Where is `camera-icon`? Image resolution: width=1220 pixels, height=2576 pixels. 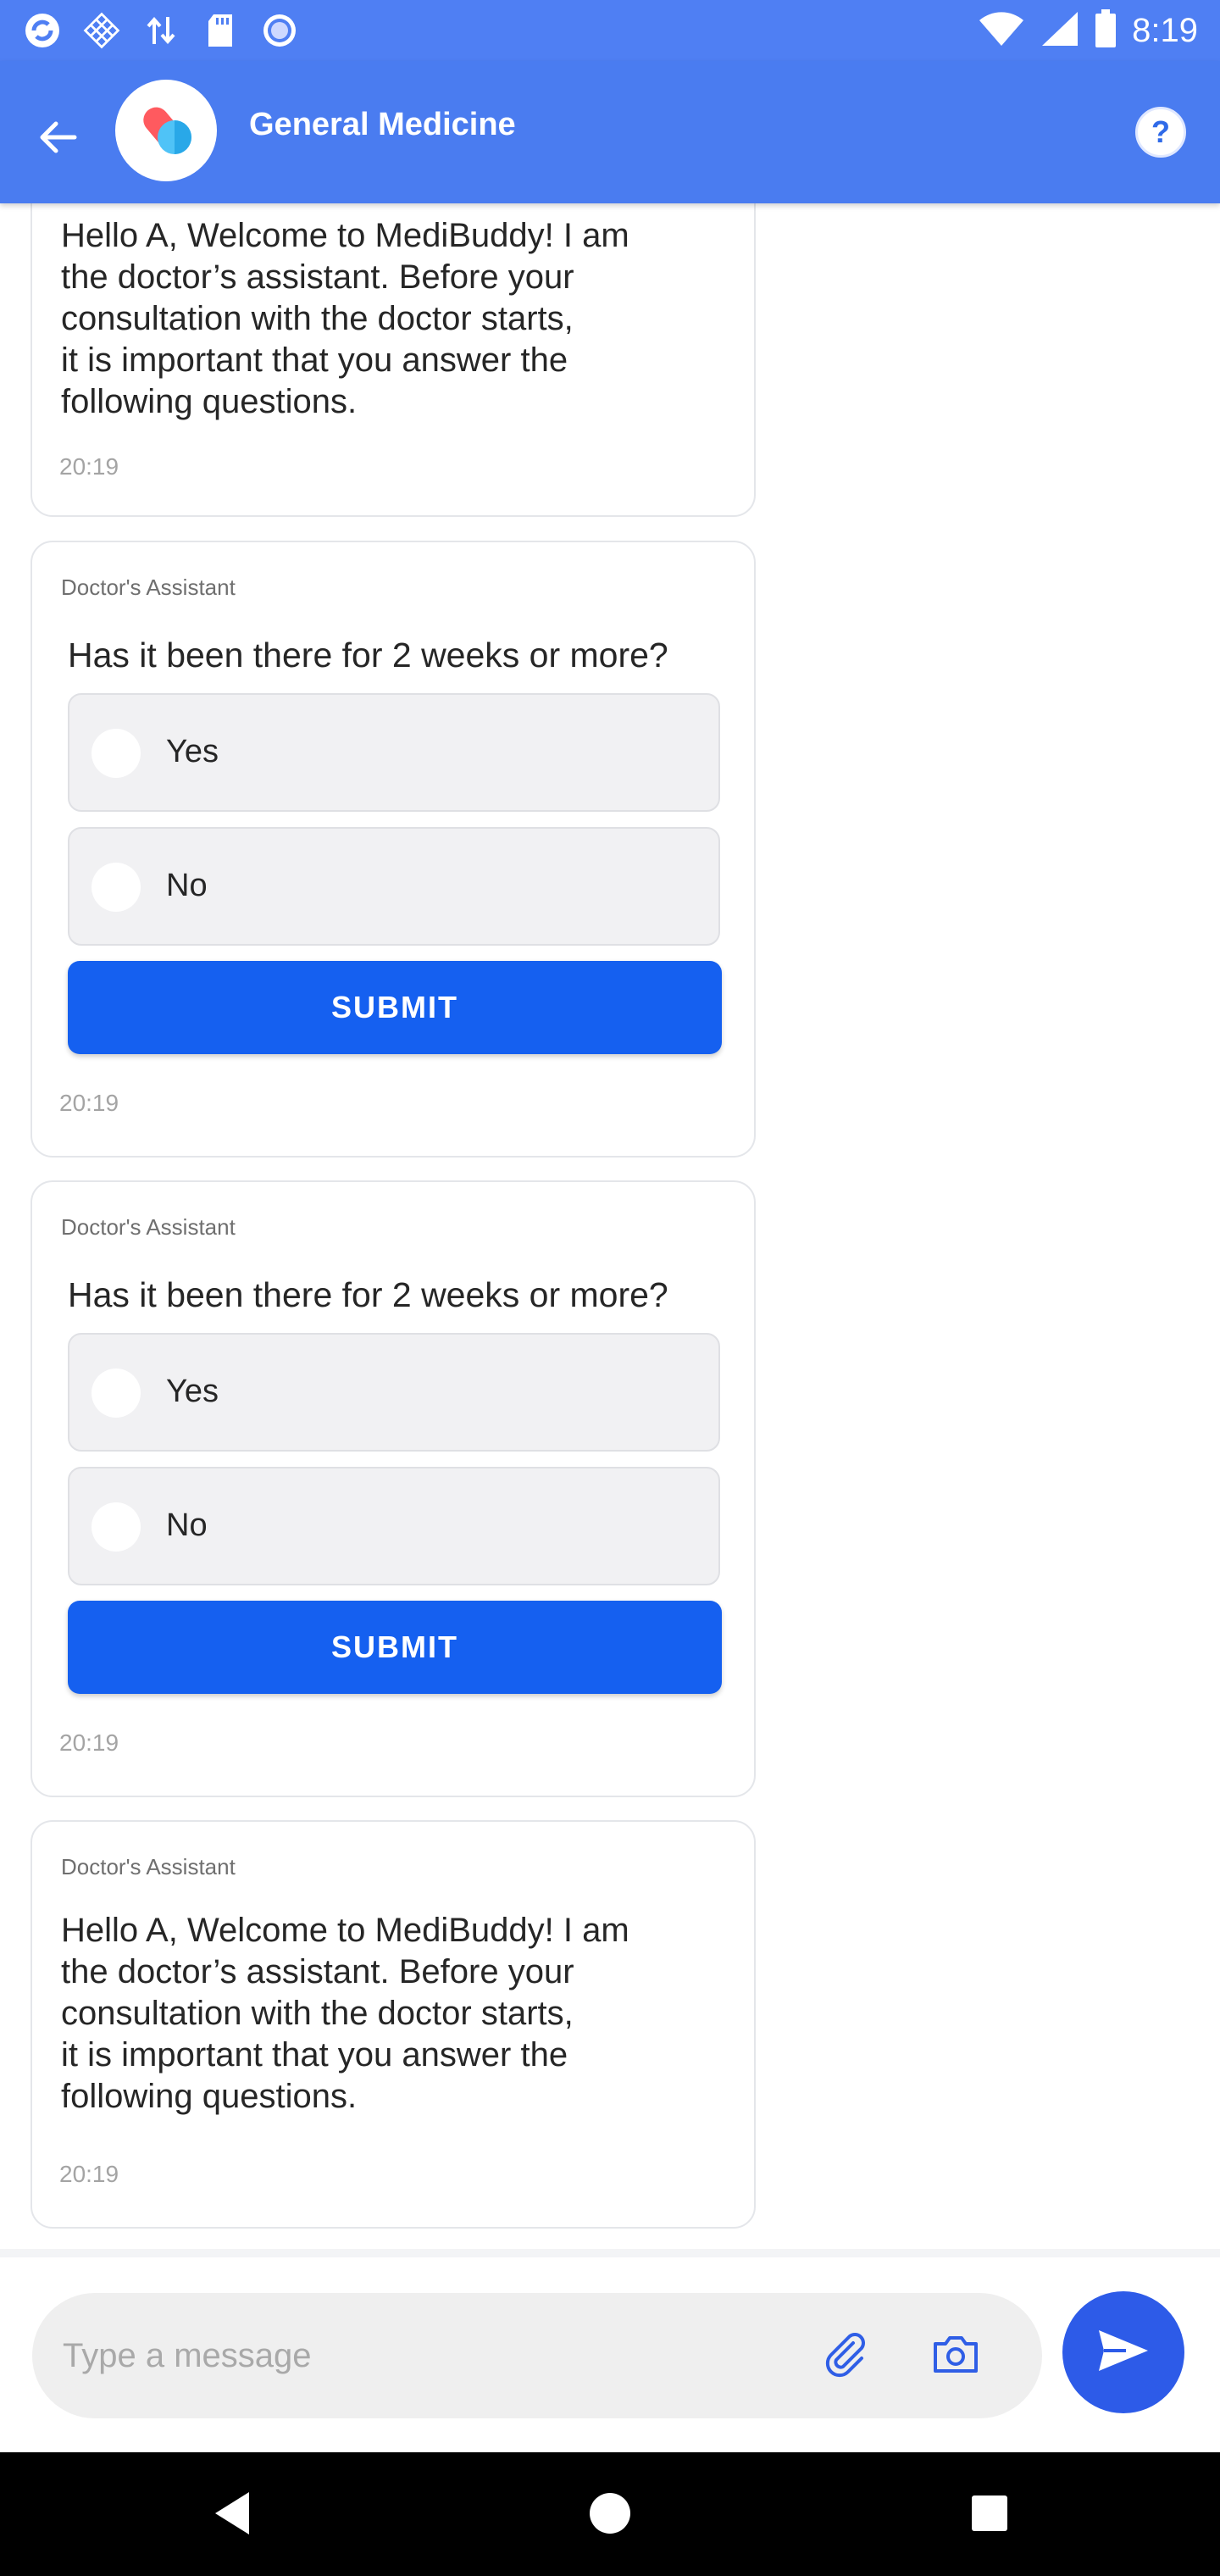
camera-icon is located at coordinates (955, 2356).